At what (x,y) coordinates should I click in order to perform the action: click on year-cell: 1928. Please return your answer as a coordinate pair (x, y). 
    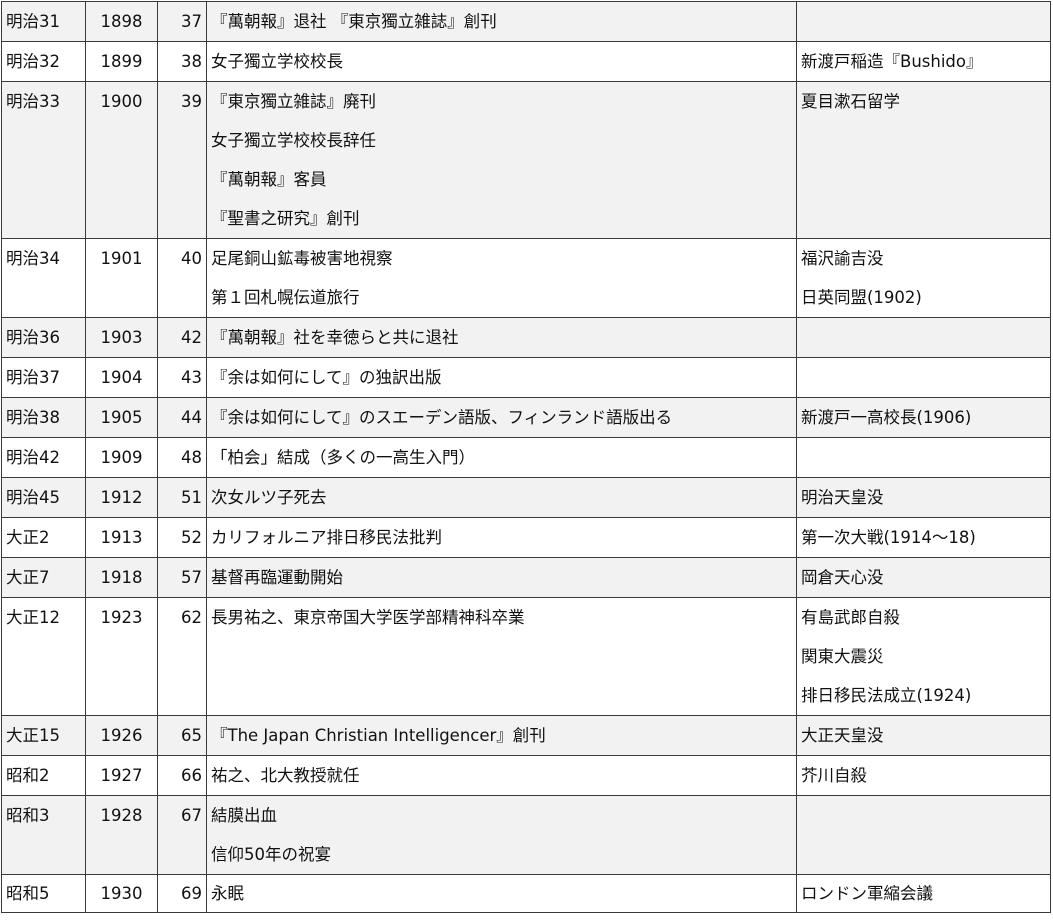
    Looking at the image, I should click on (121, 835).